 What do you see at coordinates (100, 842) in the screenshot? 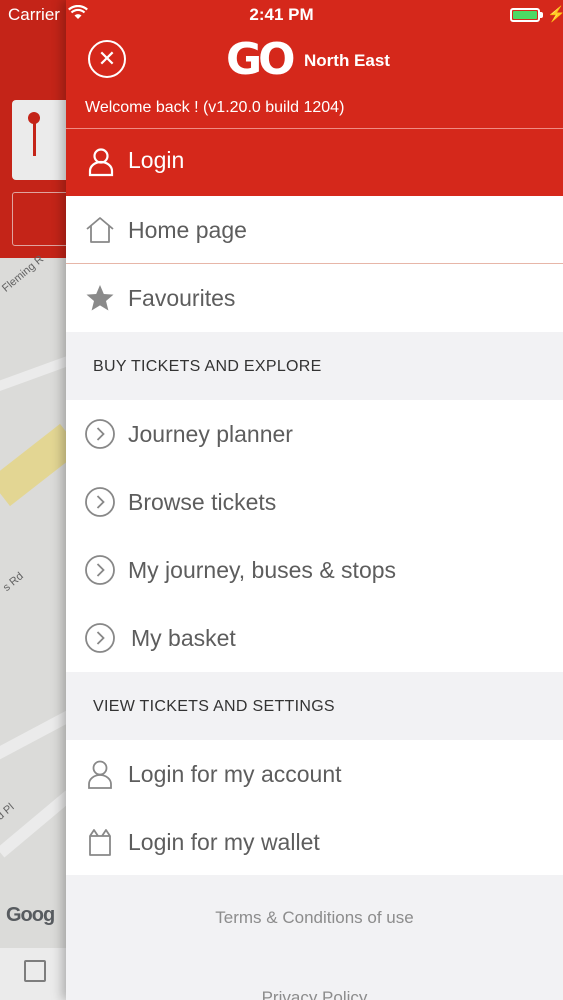
I see `wallet-icon` at bounding box center [100, 842].